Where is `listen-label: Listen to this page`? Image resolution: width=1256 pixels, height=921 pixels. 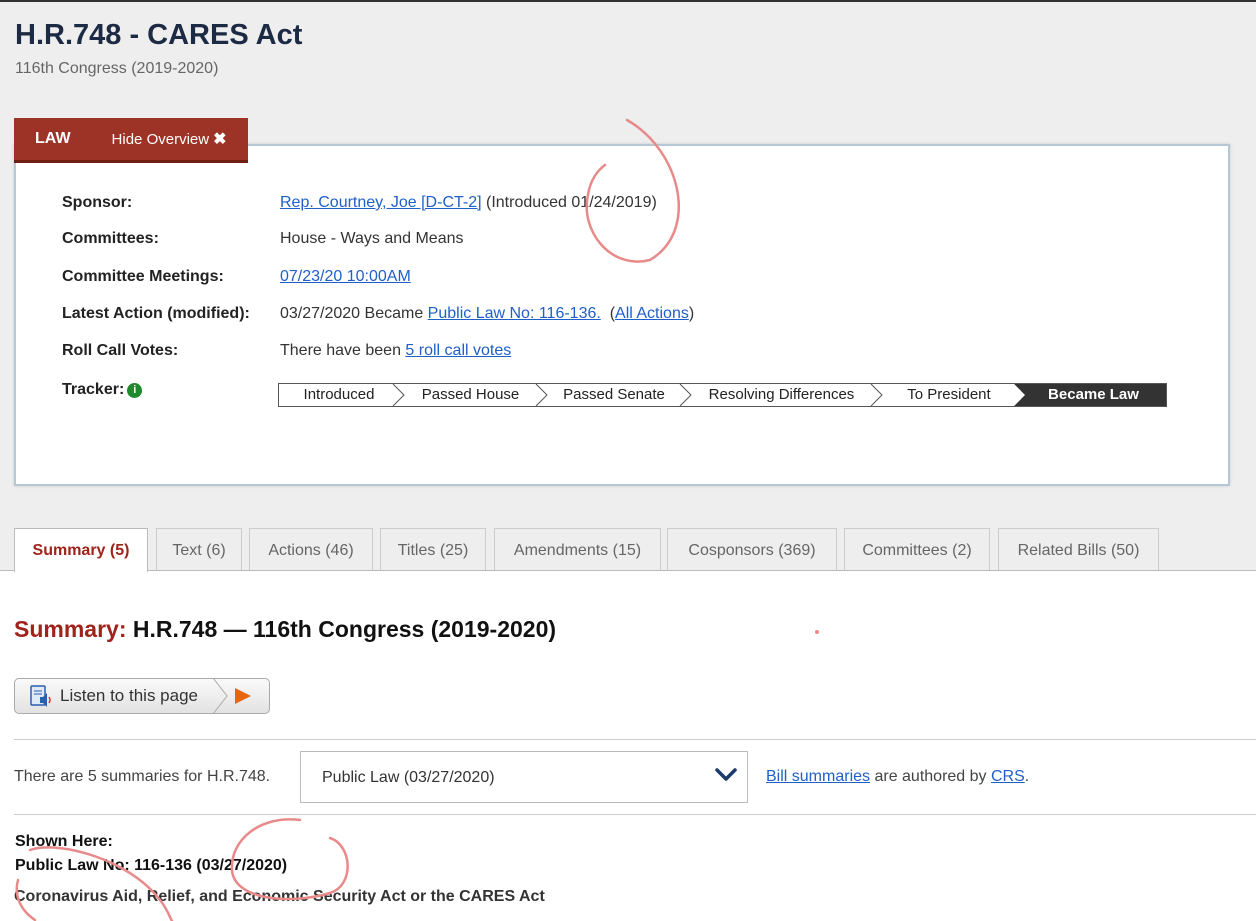
listen-label: Listen to this page is located at coordinates (129, 695).